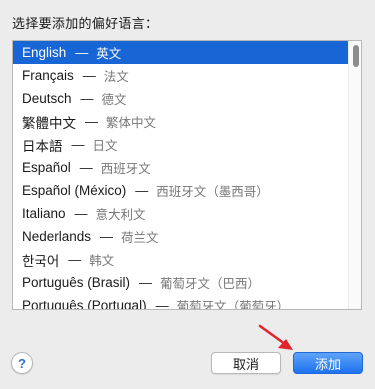  What do you see at coordinates (181, 52) in the screenshot?
I see `language-row-english: English — 英文` at bounding box center [181, 52].